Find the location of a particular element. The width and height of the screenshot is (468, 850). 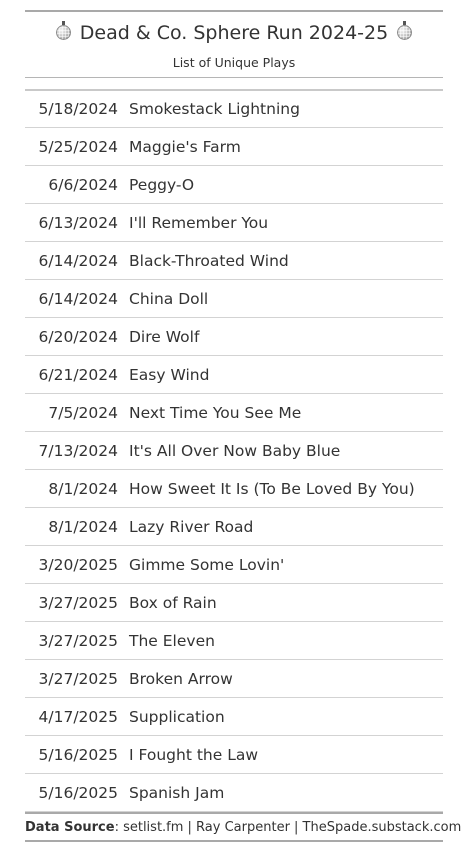

table-row: 5/16/2025 I Fought the Law is located at coordinates (234, 755).